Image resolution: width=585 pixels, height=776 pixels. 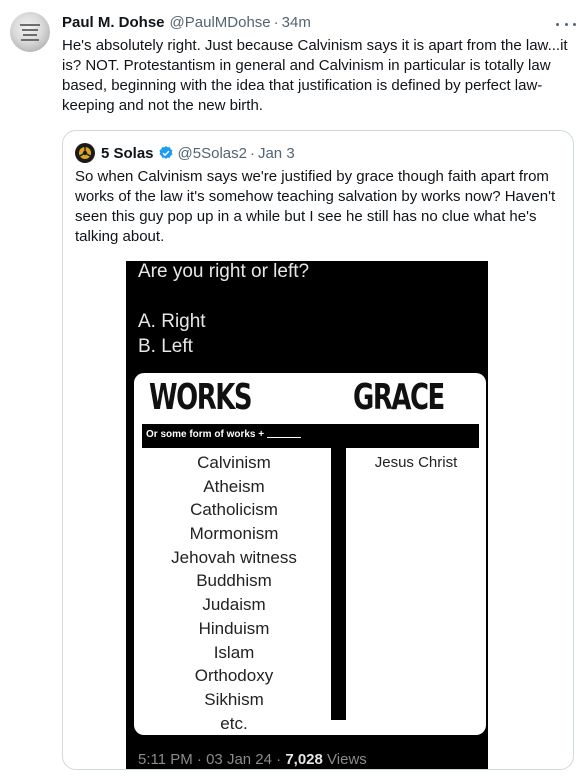 I want to click on solas-logo-icon, so click(x=85, y=153).